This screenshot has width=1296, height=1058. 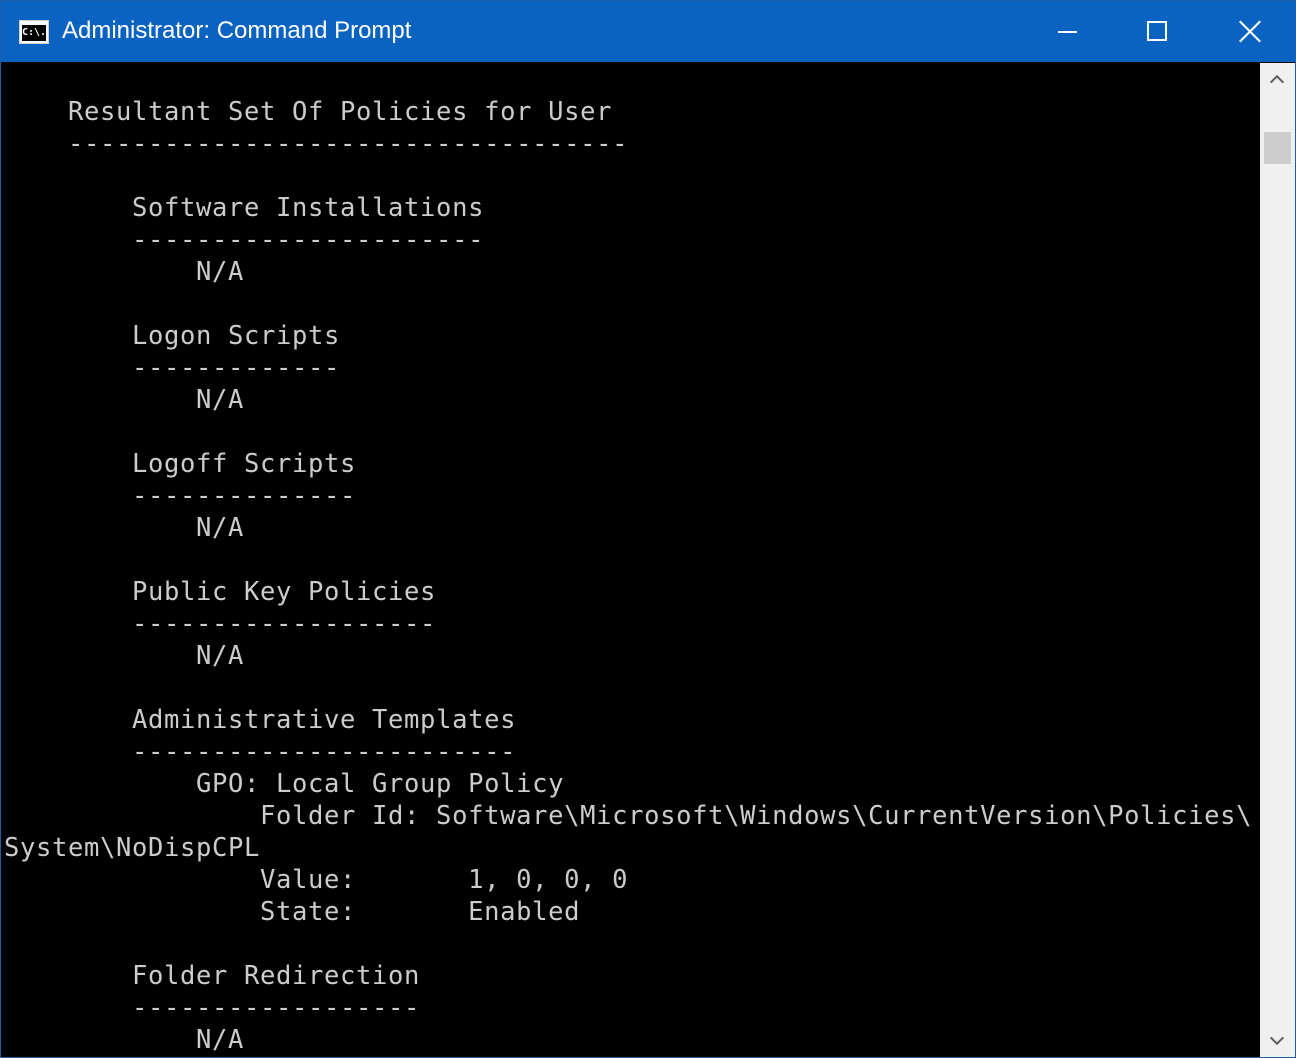 I want to click on scroll-up-button, so click(x=1277, y=80).